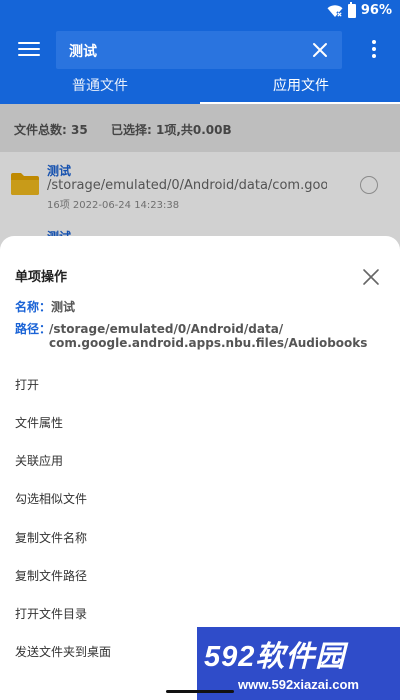  I want to click on more-icon, so click(374, 49).